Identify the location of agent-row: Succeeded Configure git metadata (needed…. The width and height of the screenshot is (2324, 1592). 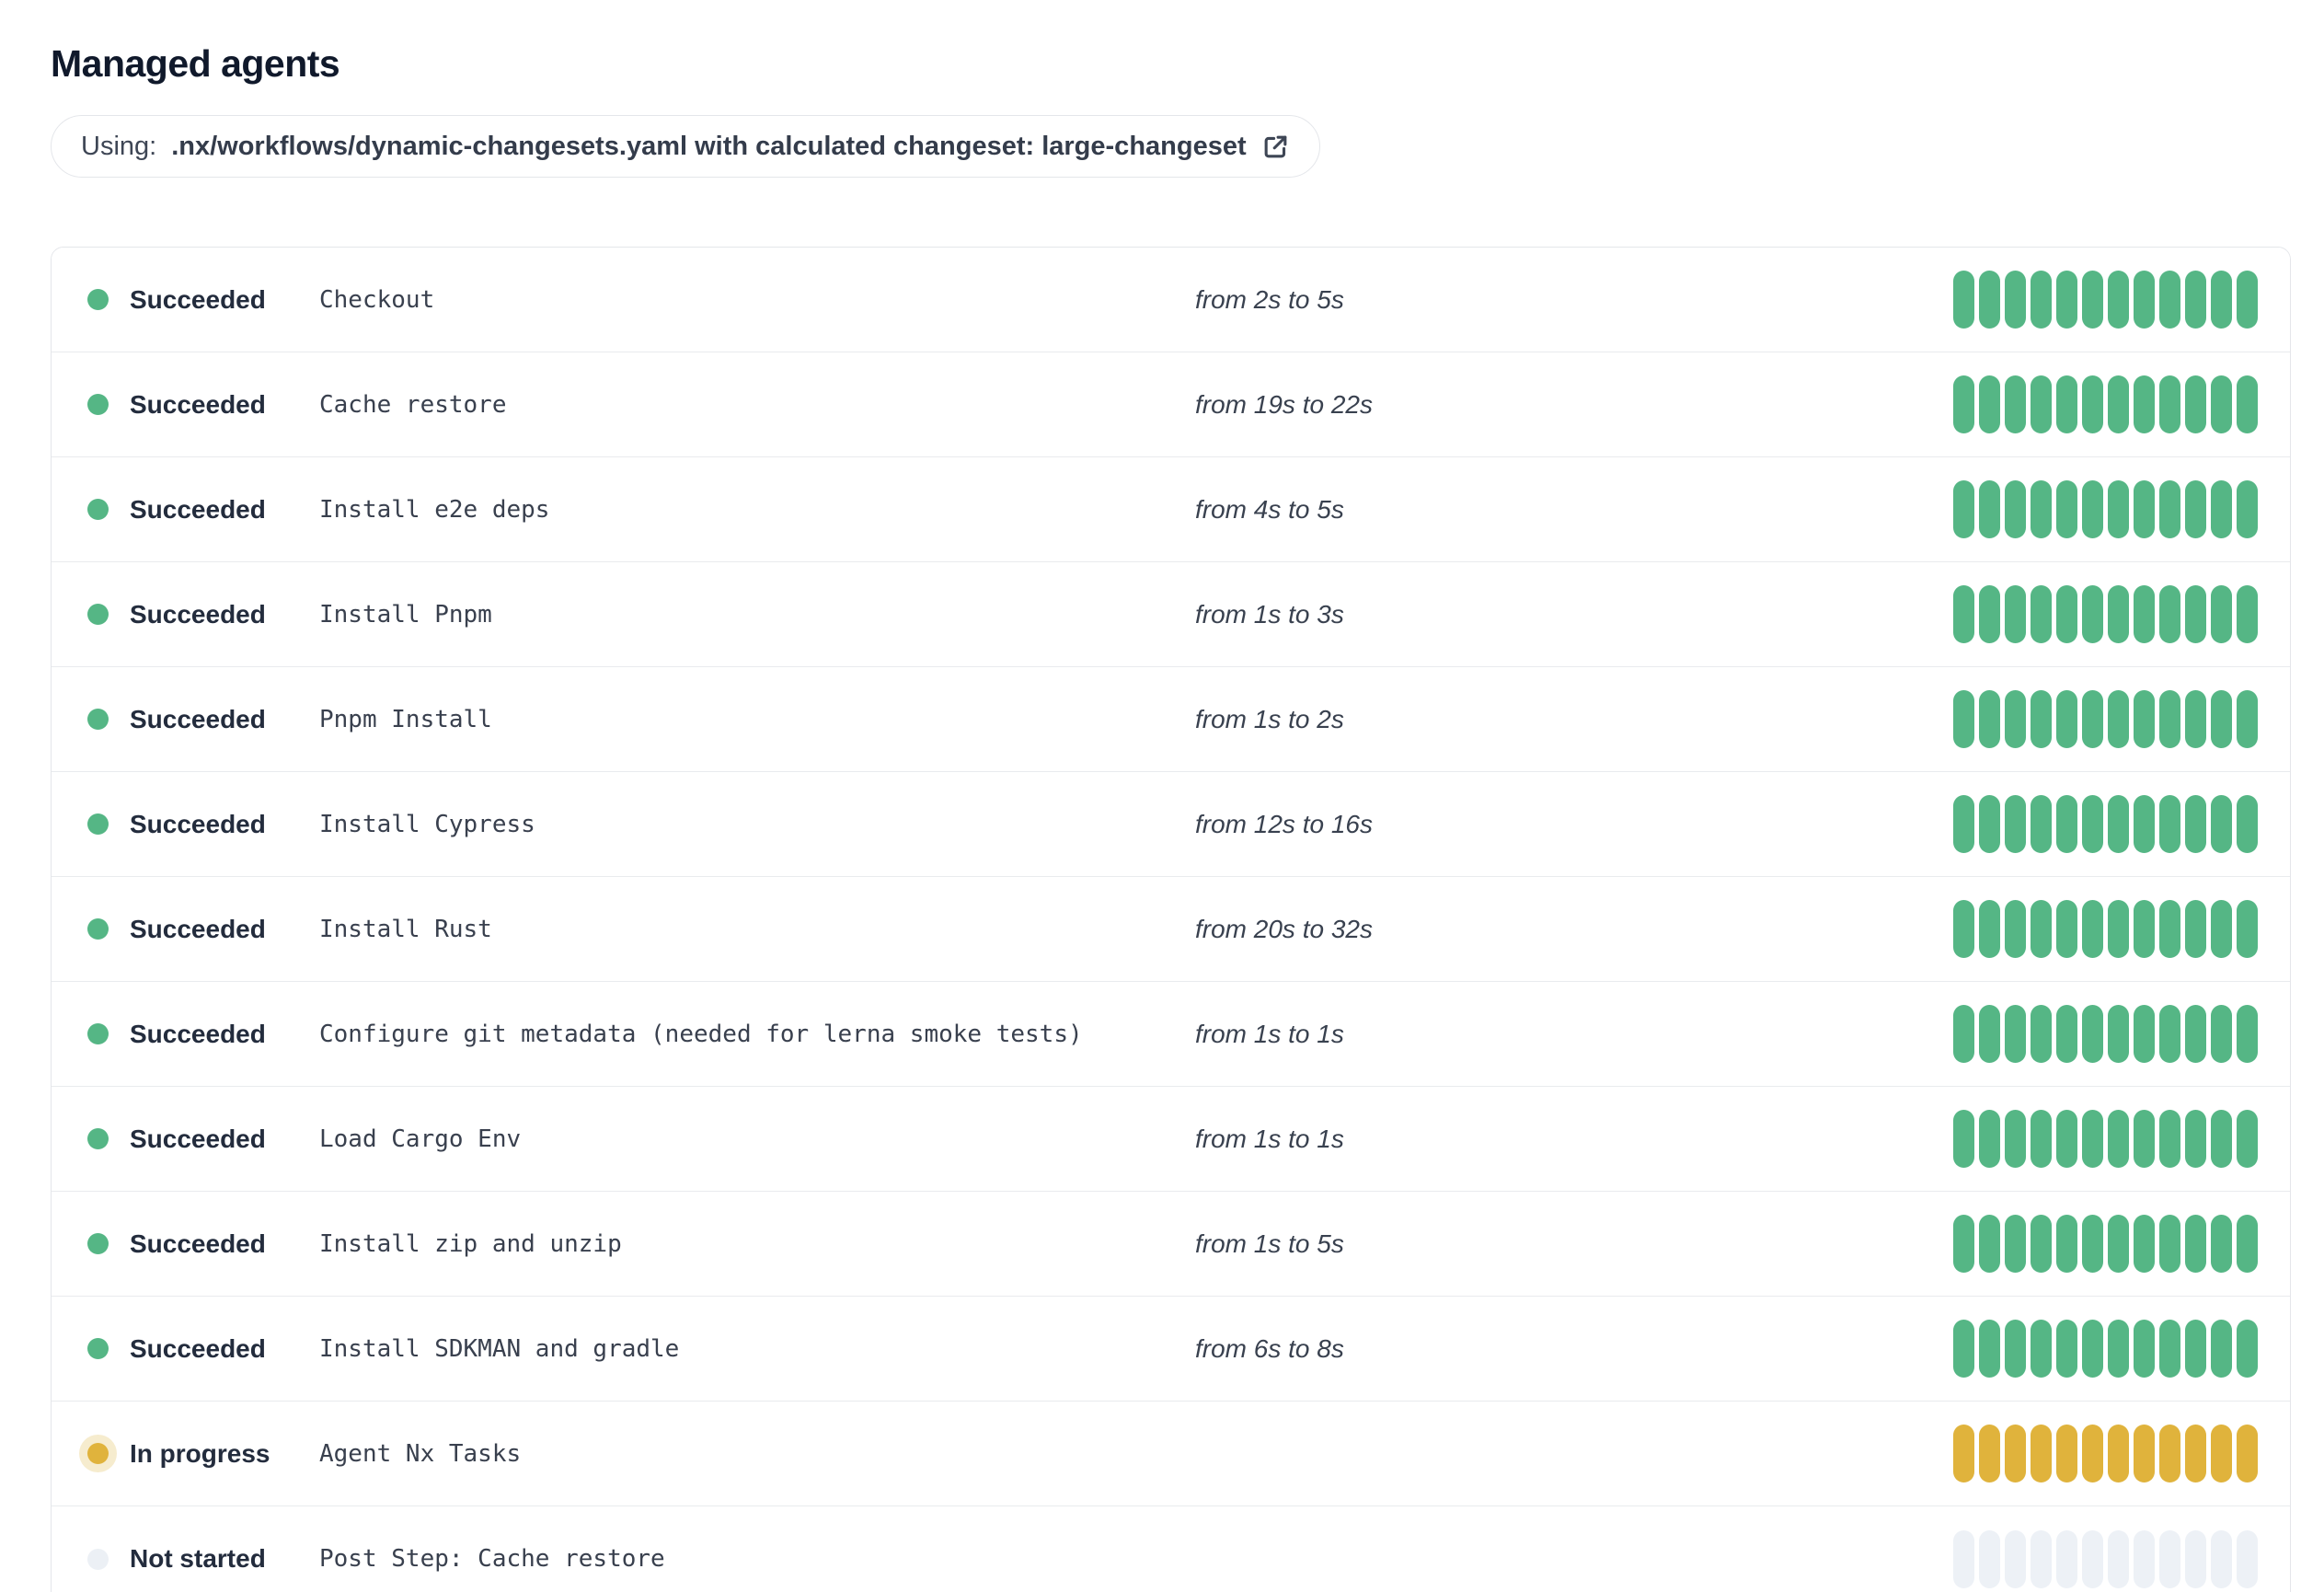
(1171, 1034).